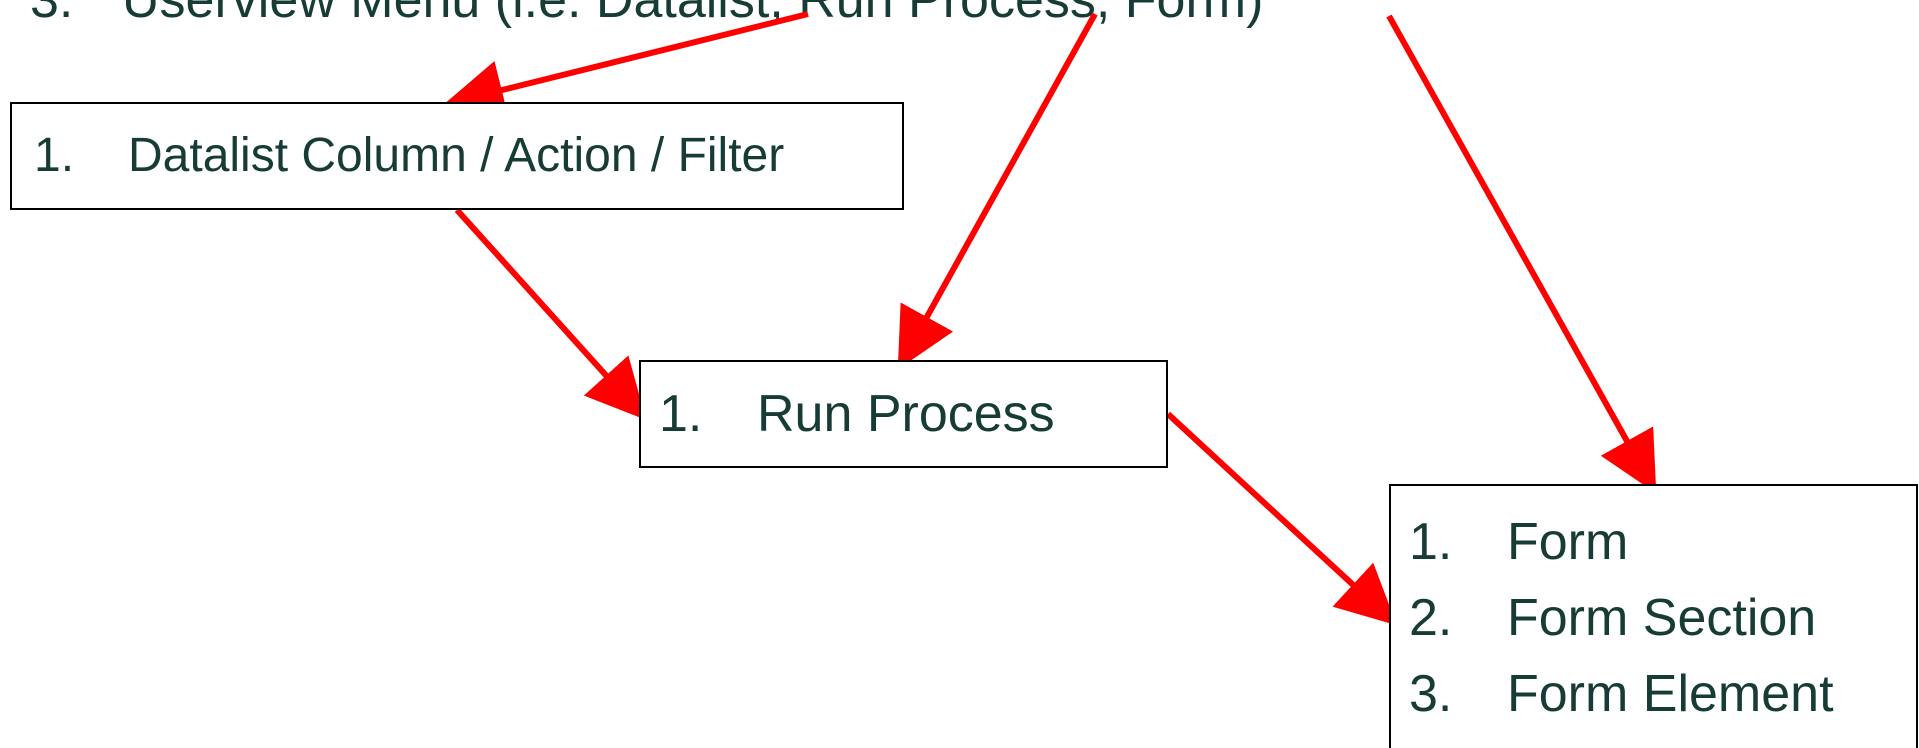 Image resolution: width=1919 pixels, height=748 pixels. Describe the element at coordinates (1431, 694) in the screenshot. I see `item-index: 3.` at that location.